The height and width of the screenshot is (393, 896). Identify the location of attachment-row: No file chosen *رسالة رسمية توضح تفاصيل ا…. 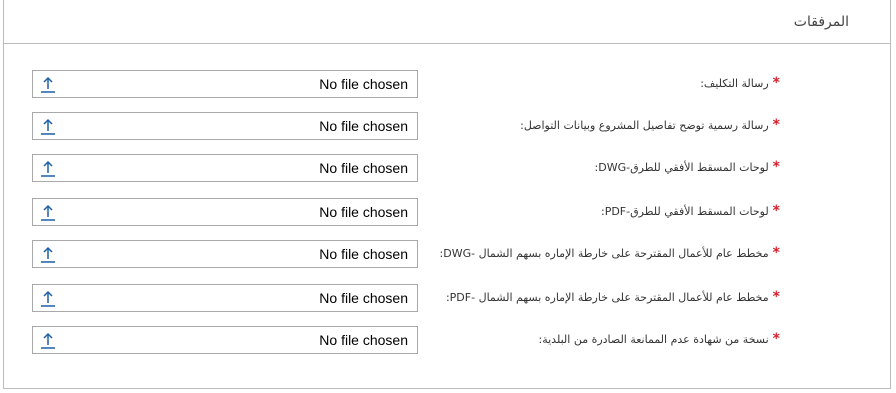
(447, 125).